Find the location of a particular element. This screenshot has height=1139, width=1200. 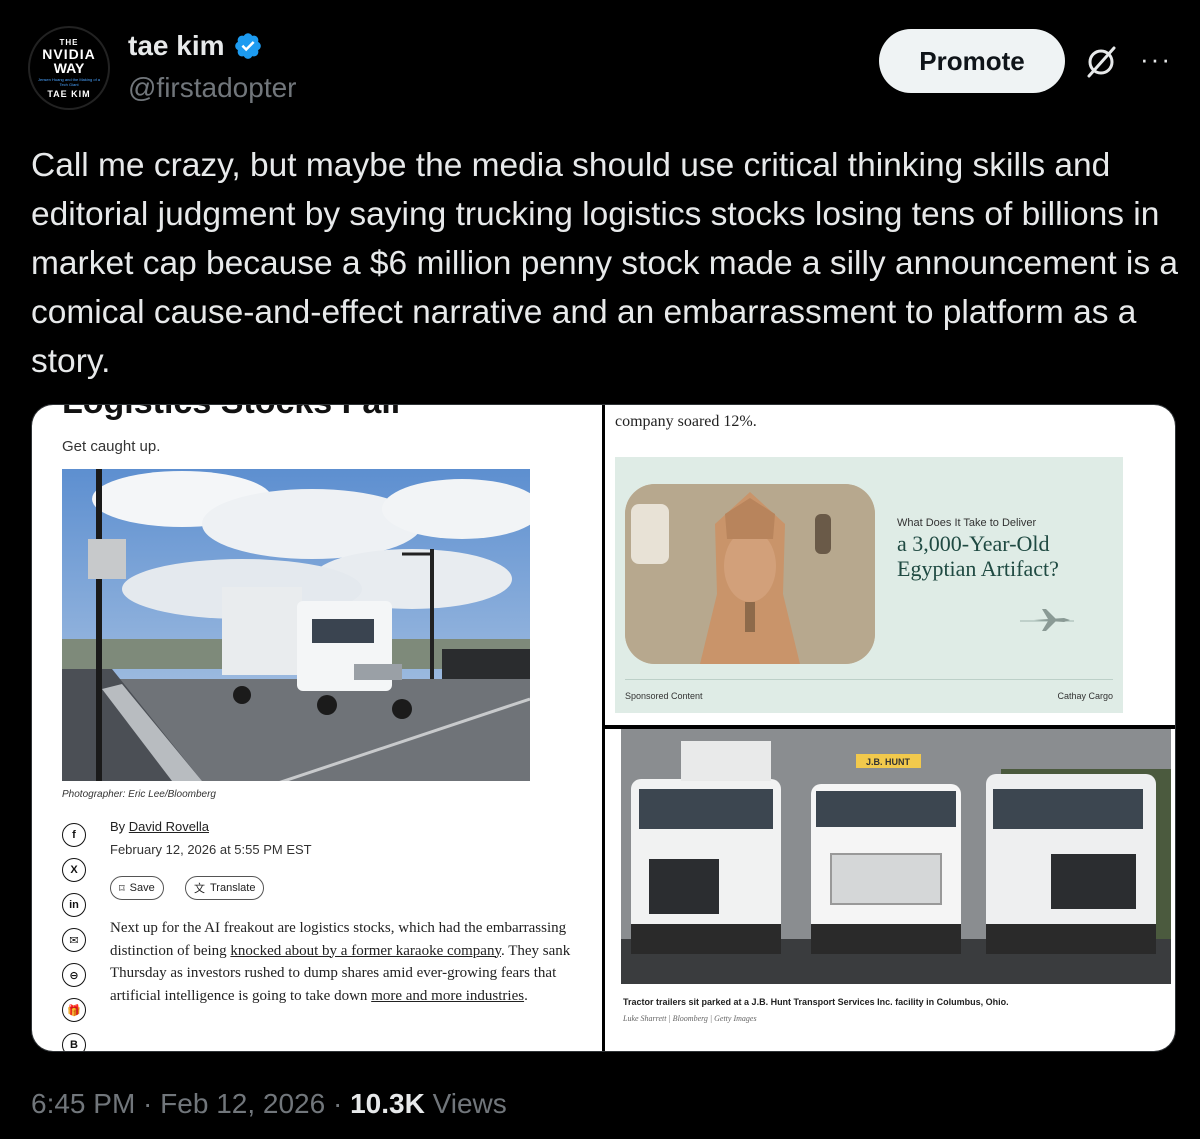

avatar-text-bottom: TAE KIM is located at coordinates (69, 93).